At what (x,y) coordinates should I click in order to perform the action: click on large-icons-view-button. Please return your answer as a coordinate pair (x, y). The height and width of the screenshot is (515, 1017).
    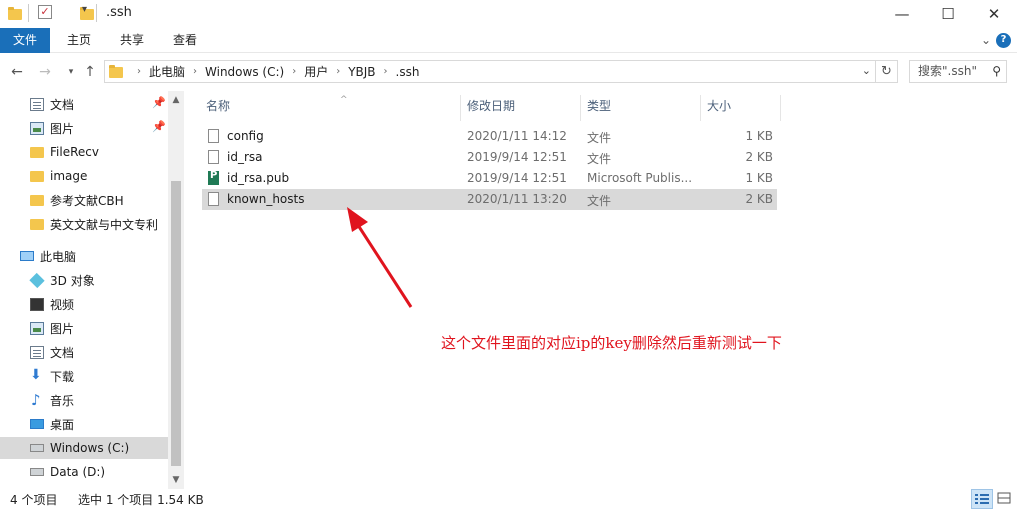
    Looking at the image, I should click on (1005, 499).